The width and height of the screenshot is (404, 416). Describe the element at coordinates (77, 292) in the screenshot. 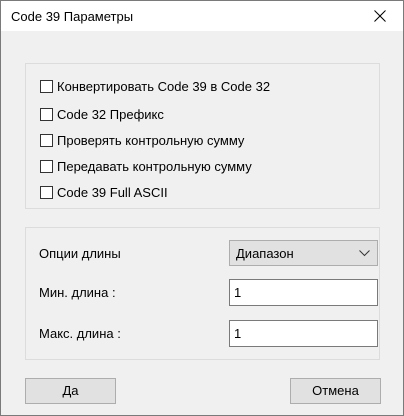

I see `min-length-label: Мин. длина :` at that location.